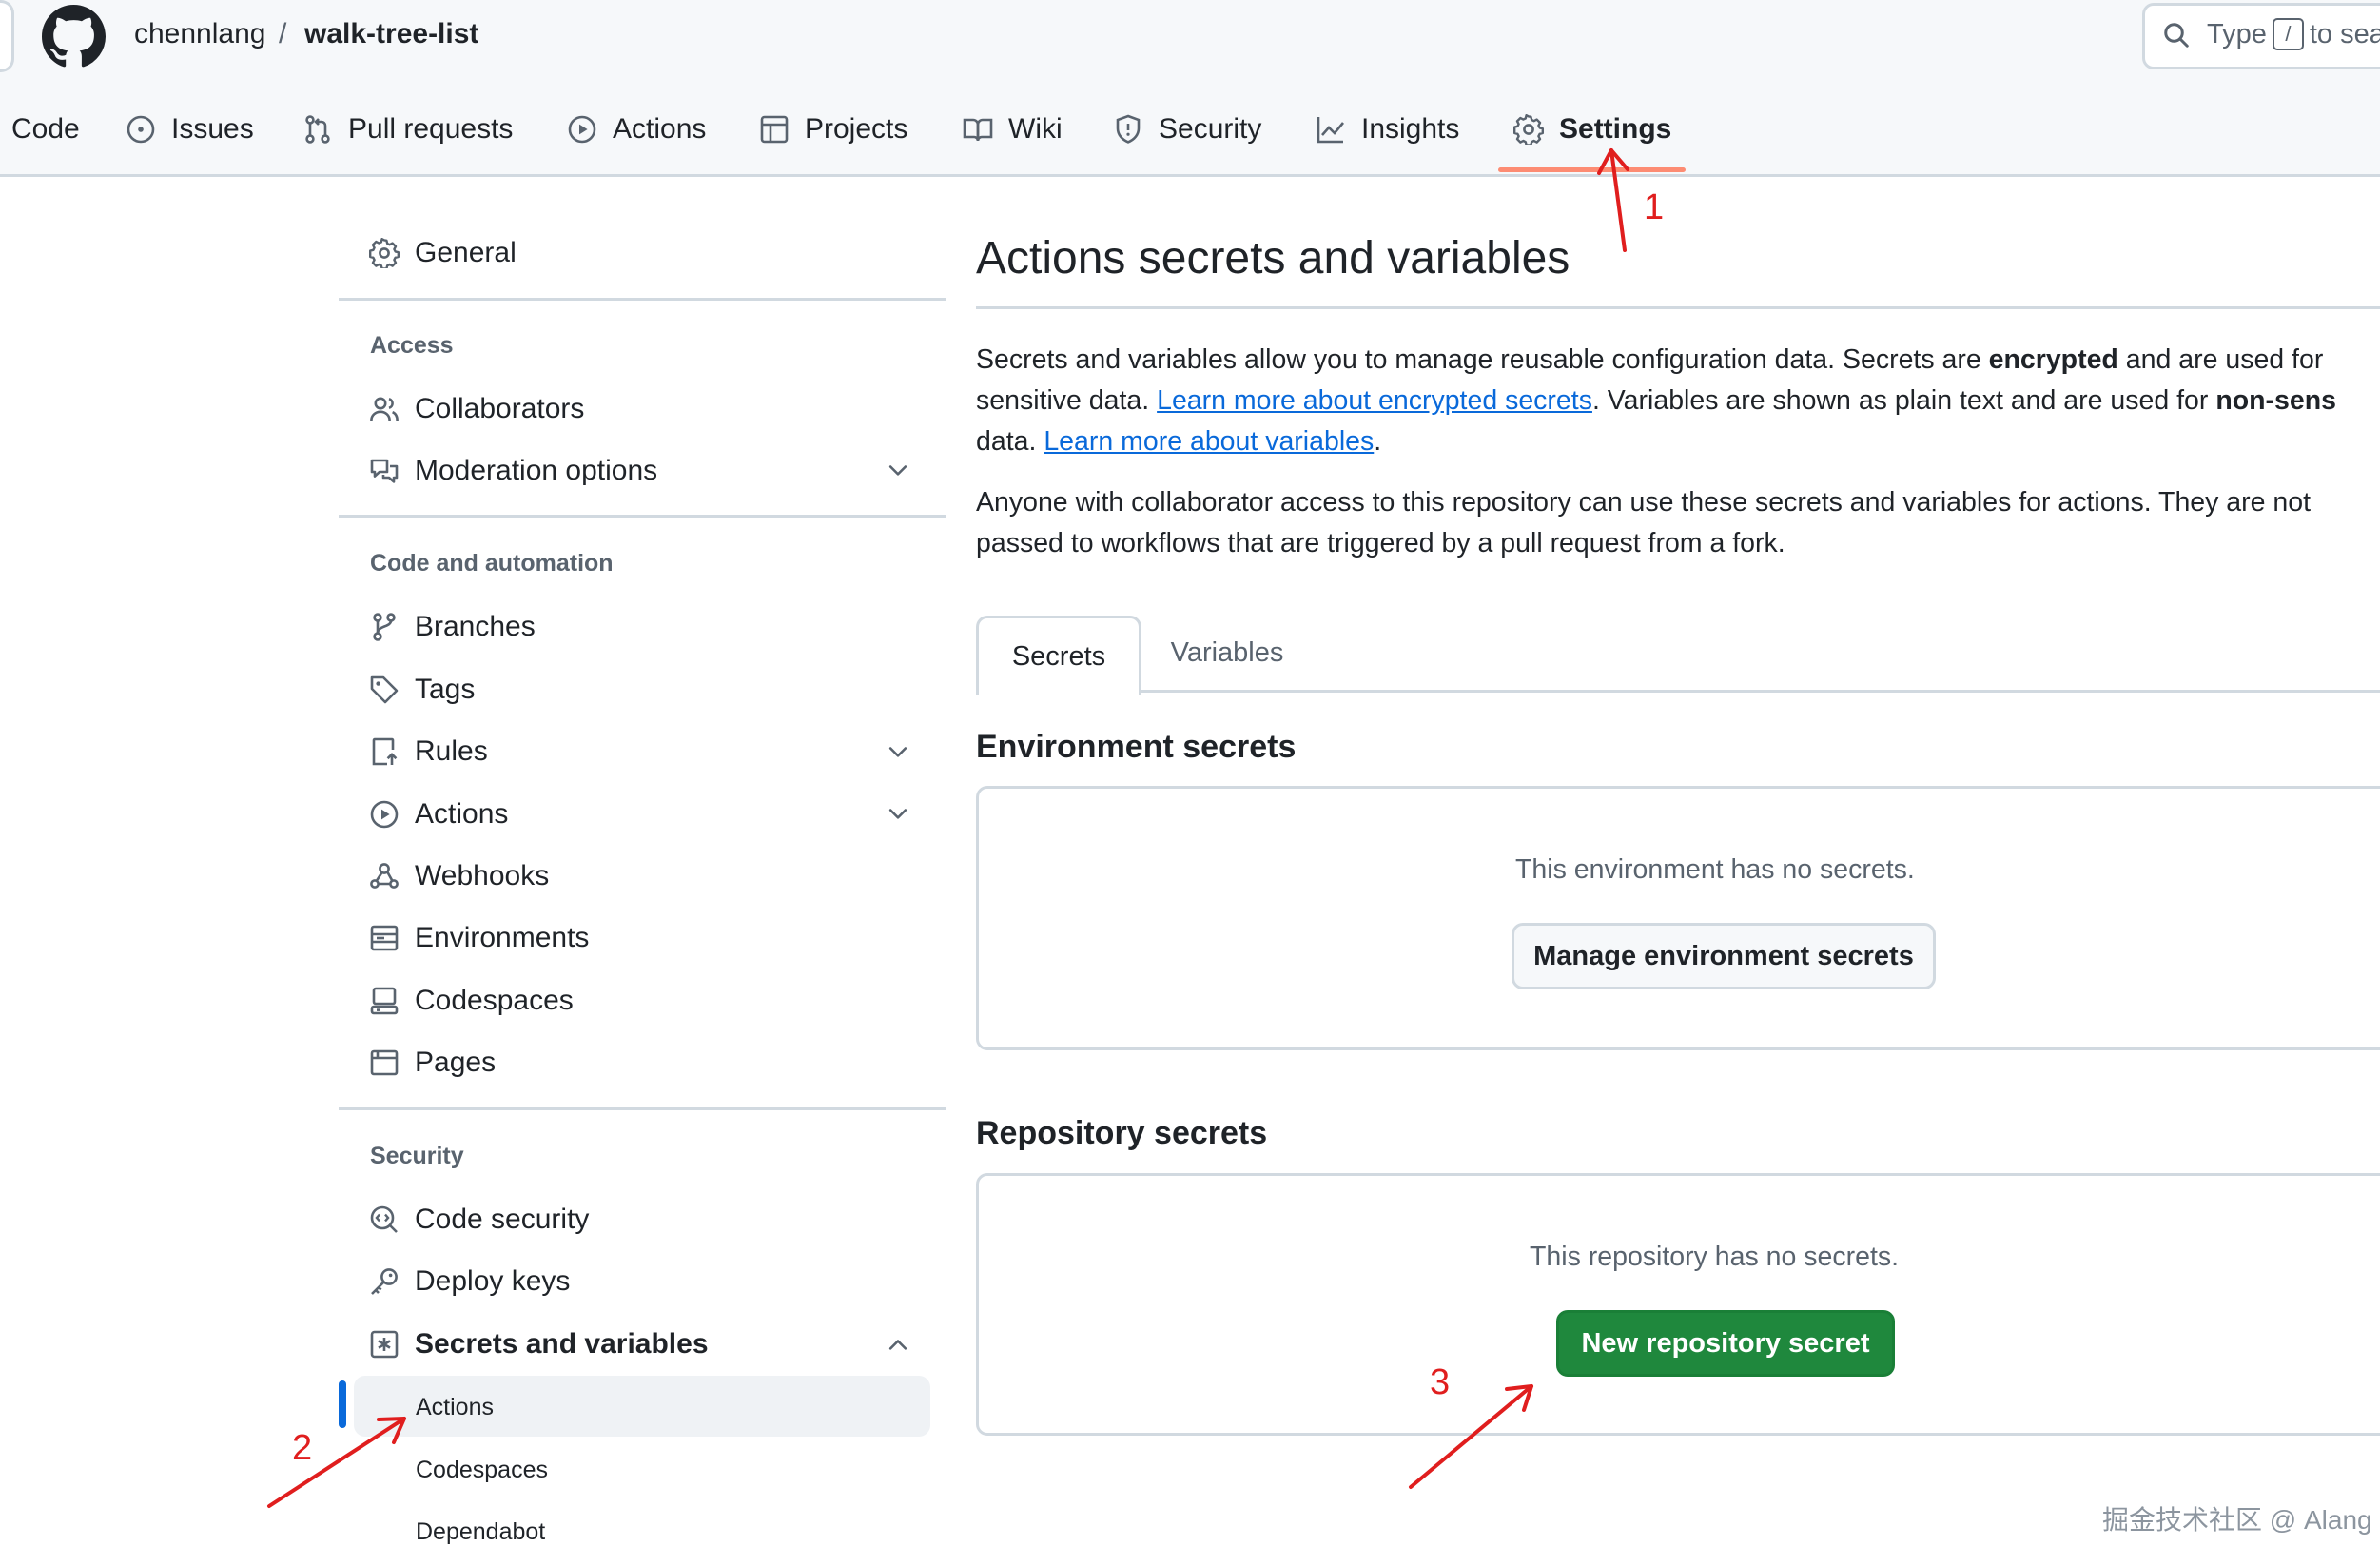 This screenshot has width=2380, height=1566. Describe the element at coordinates (302, 1448) in the screenshot. I see `annotation-number: 2` at that location.